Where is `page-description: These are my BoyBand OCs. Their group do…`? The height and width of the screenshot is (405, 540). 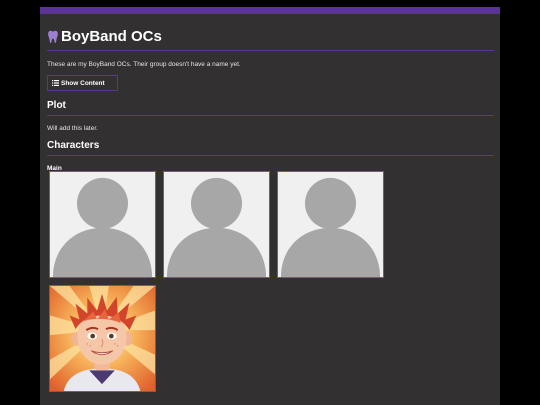 page-description: These are my BoyBand OCs. Their group do… is located at coordinates (144, 64).